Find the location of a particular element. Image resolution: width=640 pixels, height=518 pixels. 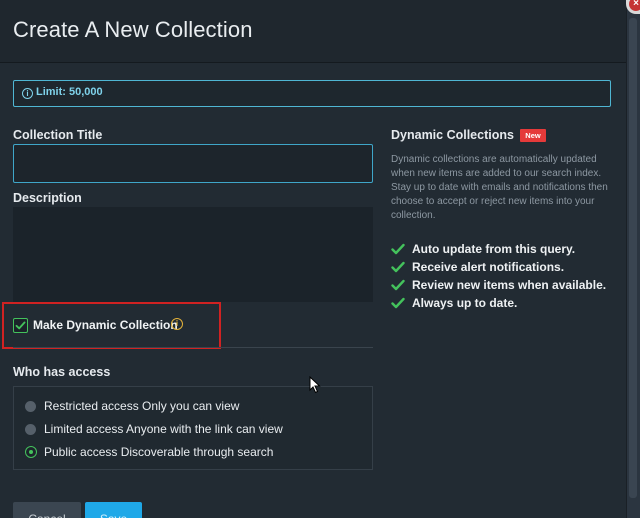

radio-limited is located at coordinates (30, 429).